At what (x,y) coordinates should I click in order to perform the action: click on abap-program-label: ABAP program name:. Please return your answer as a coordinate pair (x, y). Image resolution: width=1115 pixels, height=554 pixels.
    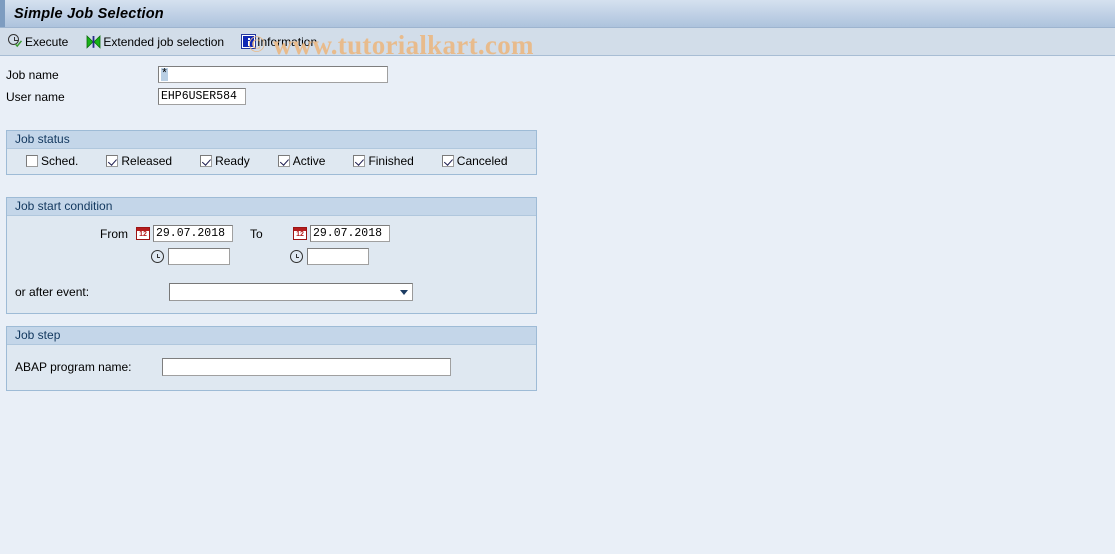
    Looking at the image, I should click on (73, 367).